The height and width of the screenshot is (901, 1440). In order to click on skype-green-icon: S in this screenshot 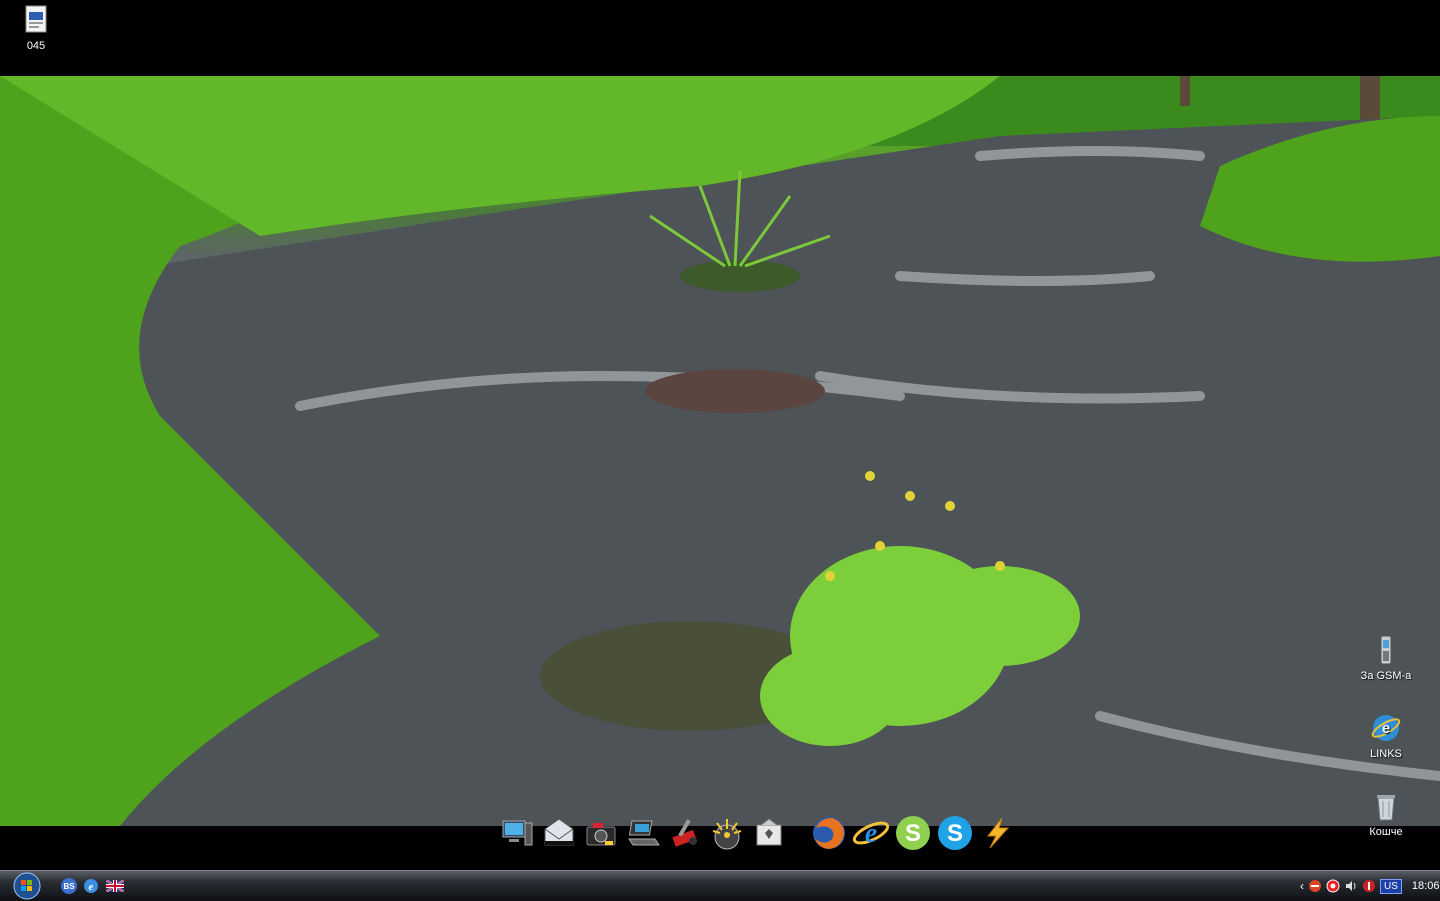, I will do `click(913, 833)`.